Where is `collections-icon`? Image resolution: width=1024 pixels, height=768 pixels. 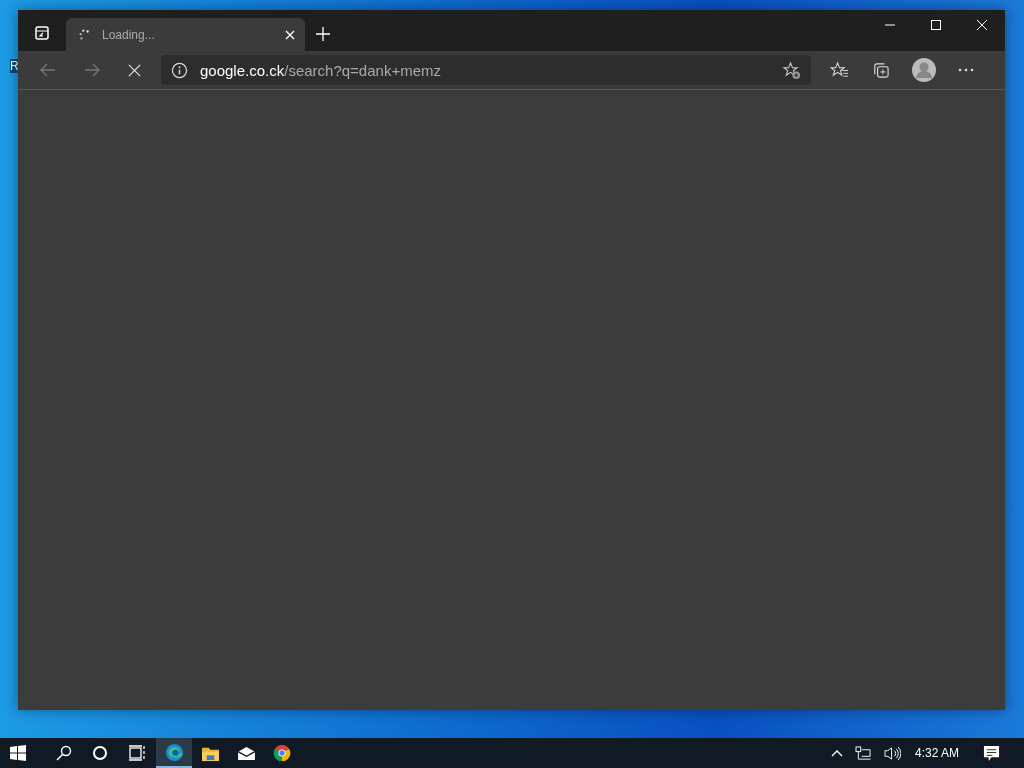
collections-icon is located at coordinates (880, 70).